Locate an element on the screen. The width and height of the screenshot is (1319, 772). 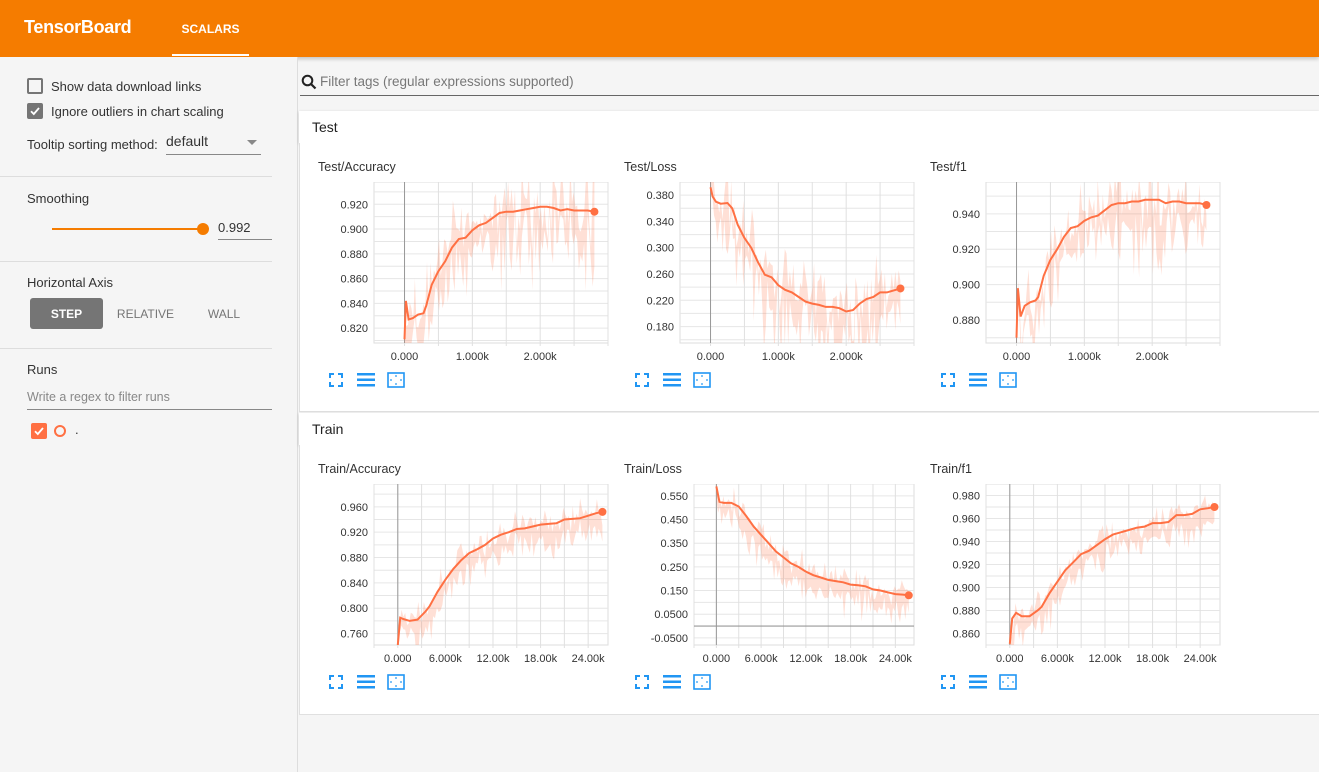
search-icon is located at coordinates (309, 82).